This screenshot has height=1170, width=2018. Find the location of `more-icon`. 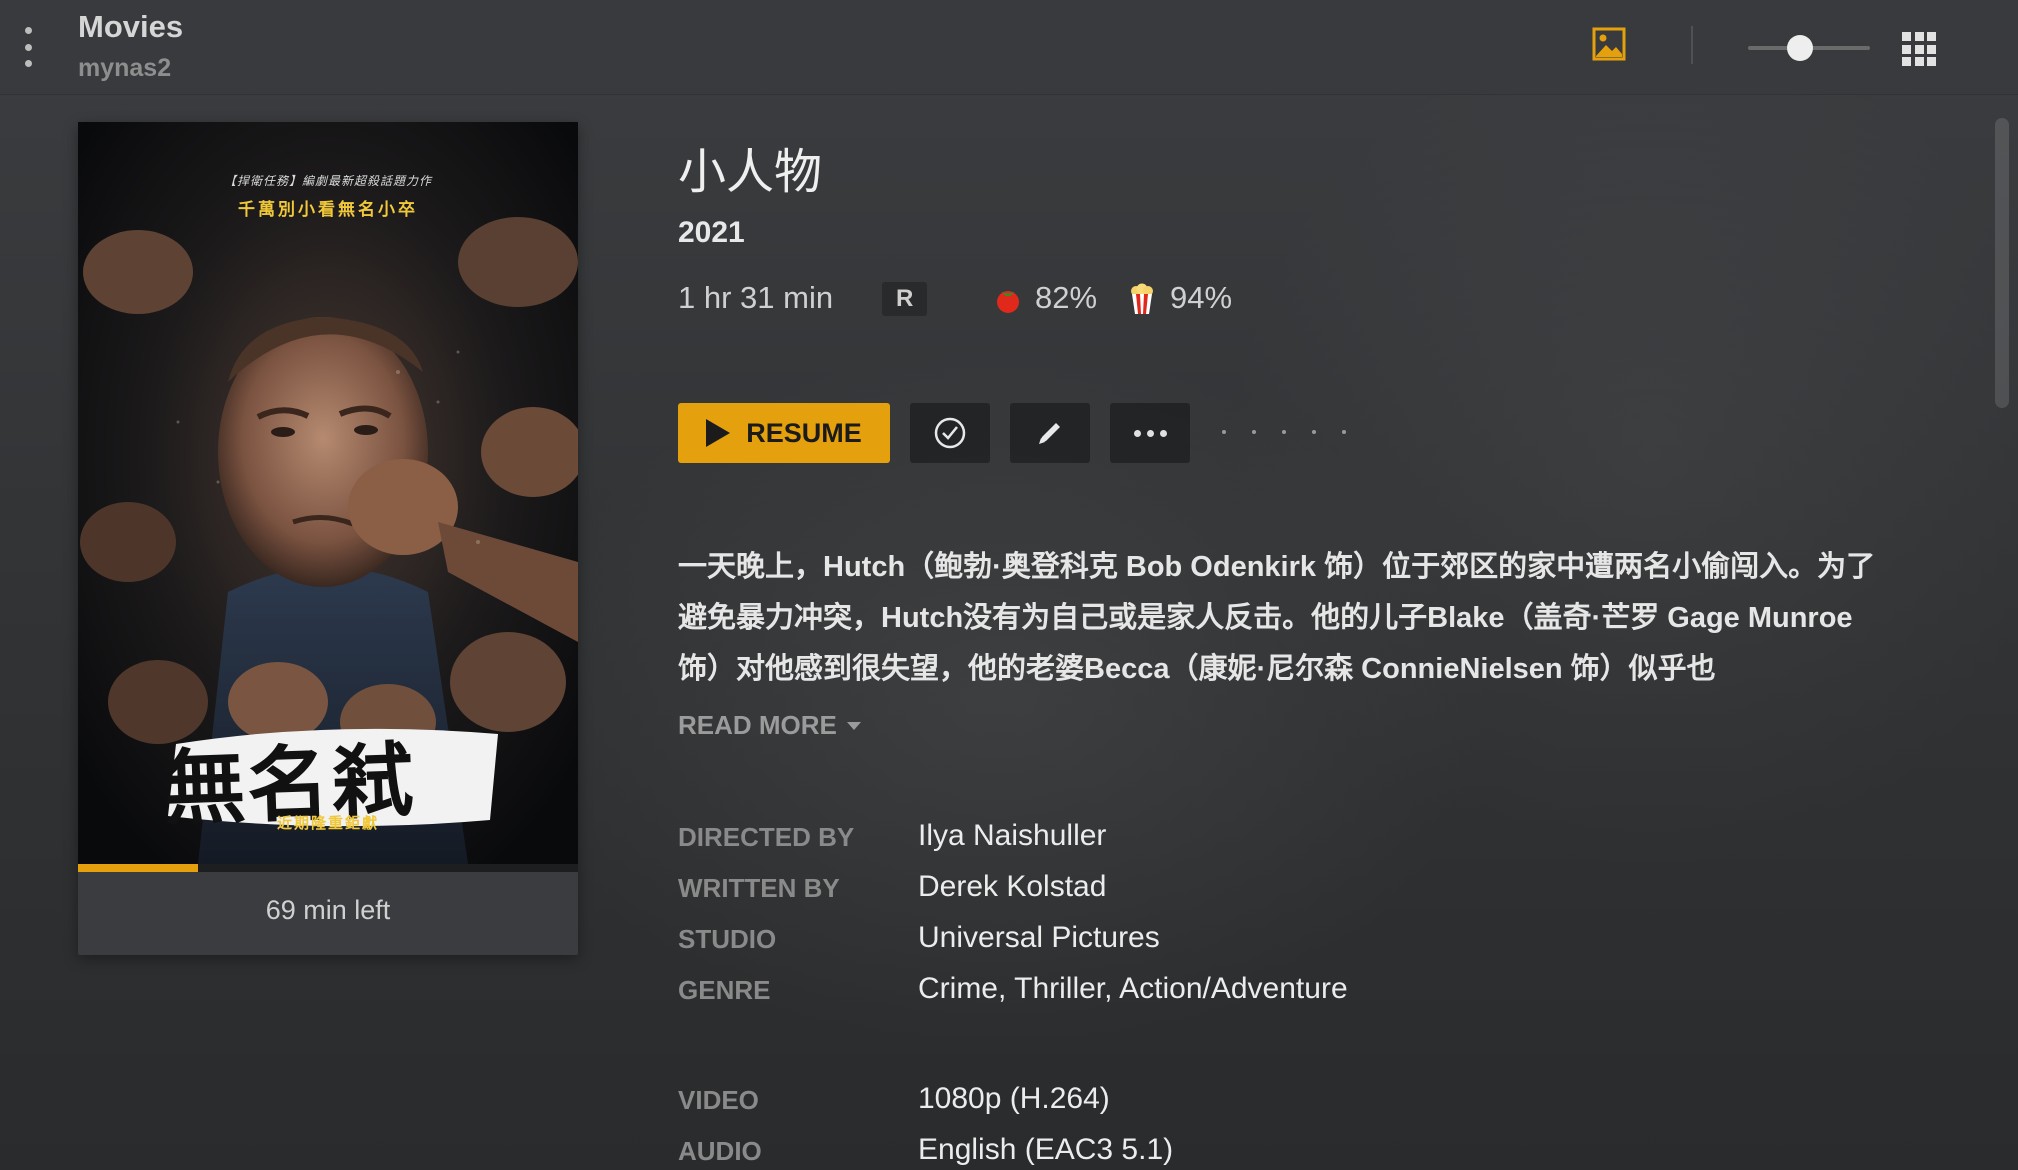

more-icon is located at coordinates (1150, 433).